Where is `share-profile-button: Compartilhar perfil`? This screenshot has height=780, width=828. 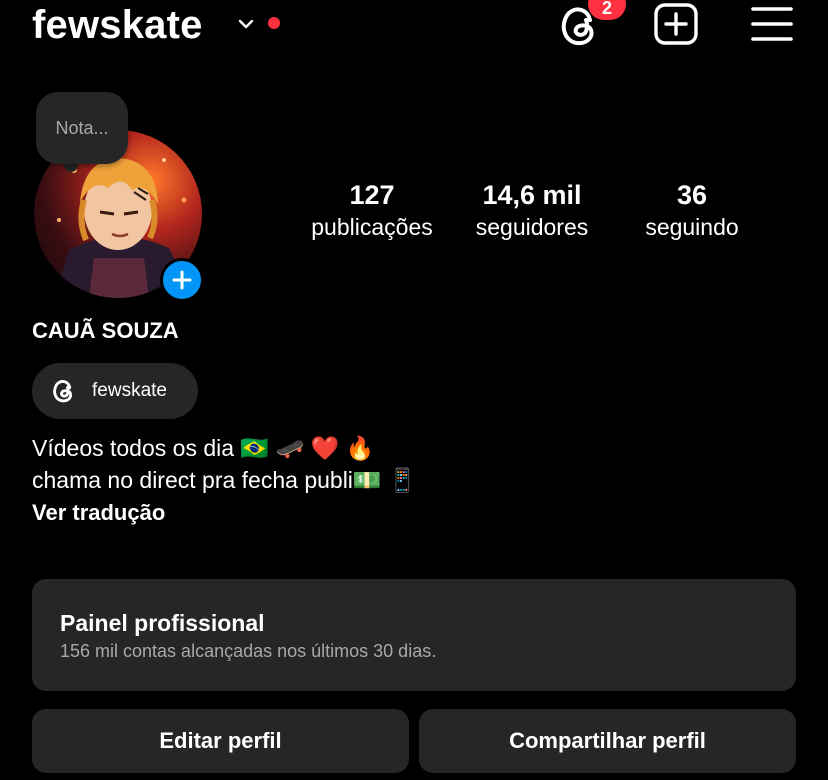 share-profile-button: Compartilhar perfil is located at coordinates (607, 741).